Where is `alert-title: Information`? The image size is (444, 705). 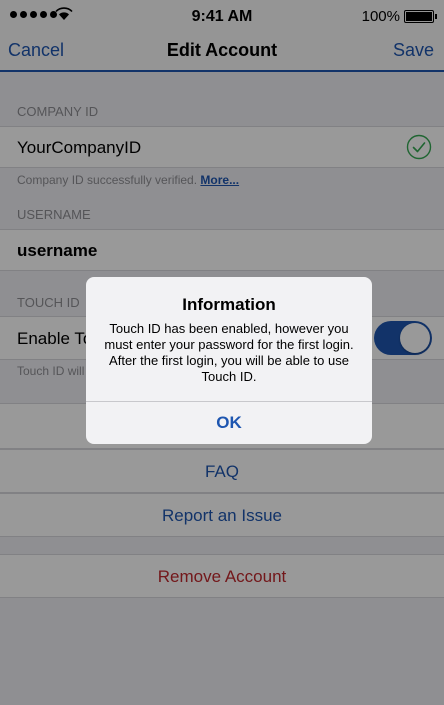 alert-title: Information is located at coordinates (229, 304).